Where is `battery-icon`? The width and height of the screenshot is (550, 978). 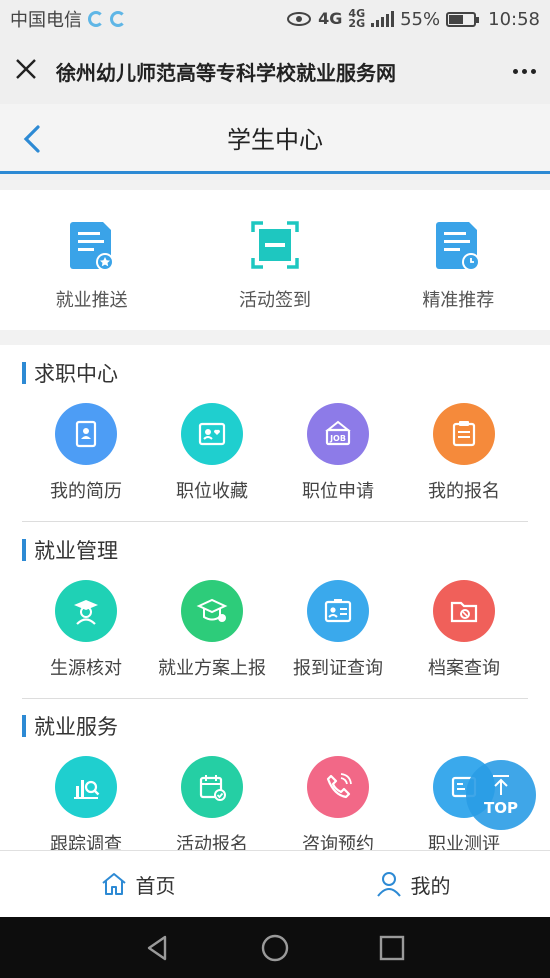
battery-icon is located at coordinates (463, 19).